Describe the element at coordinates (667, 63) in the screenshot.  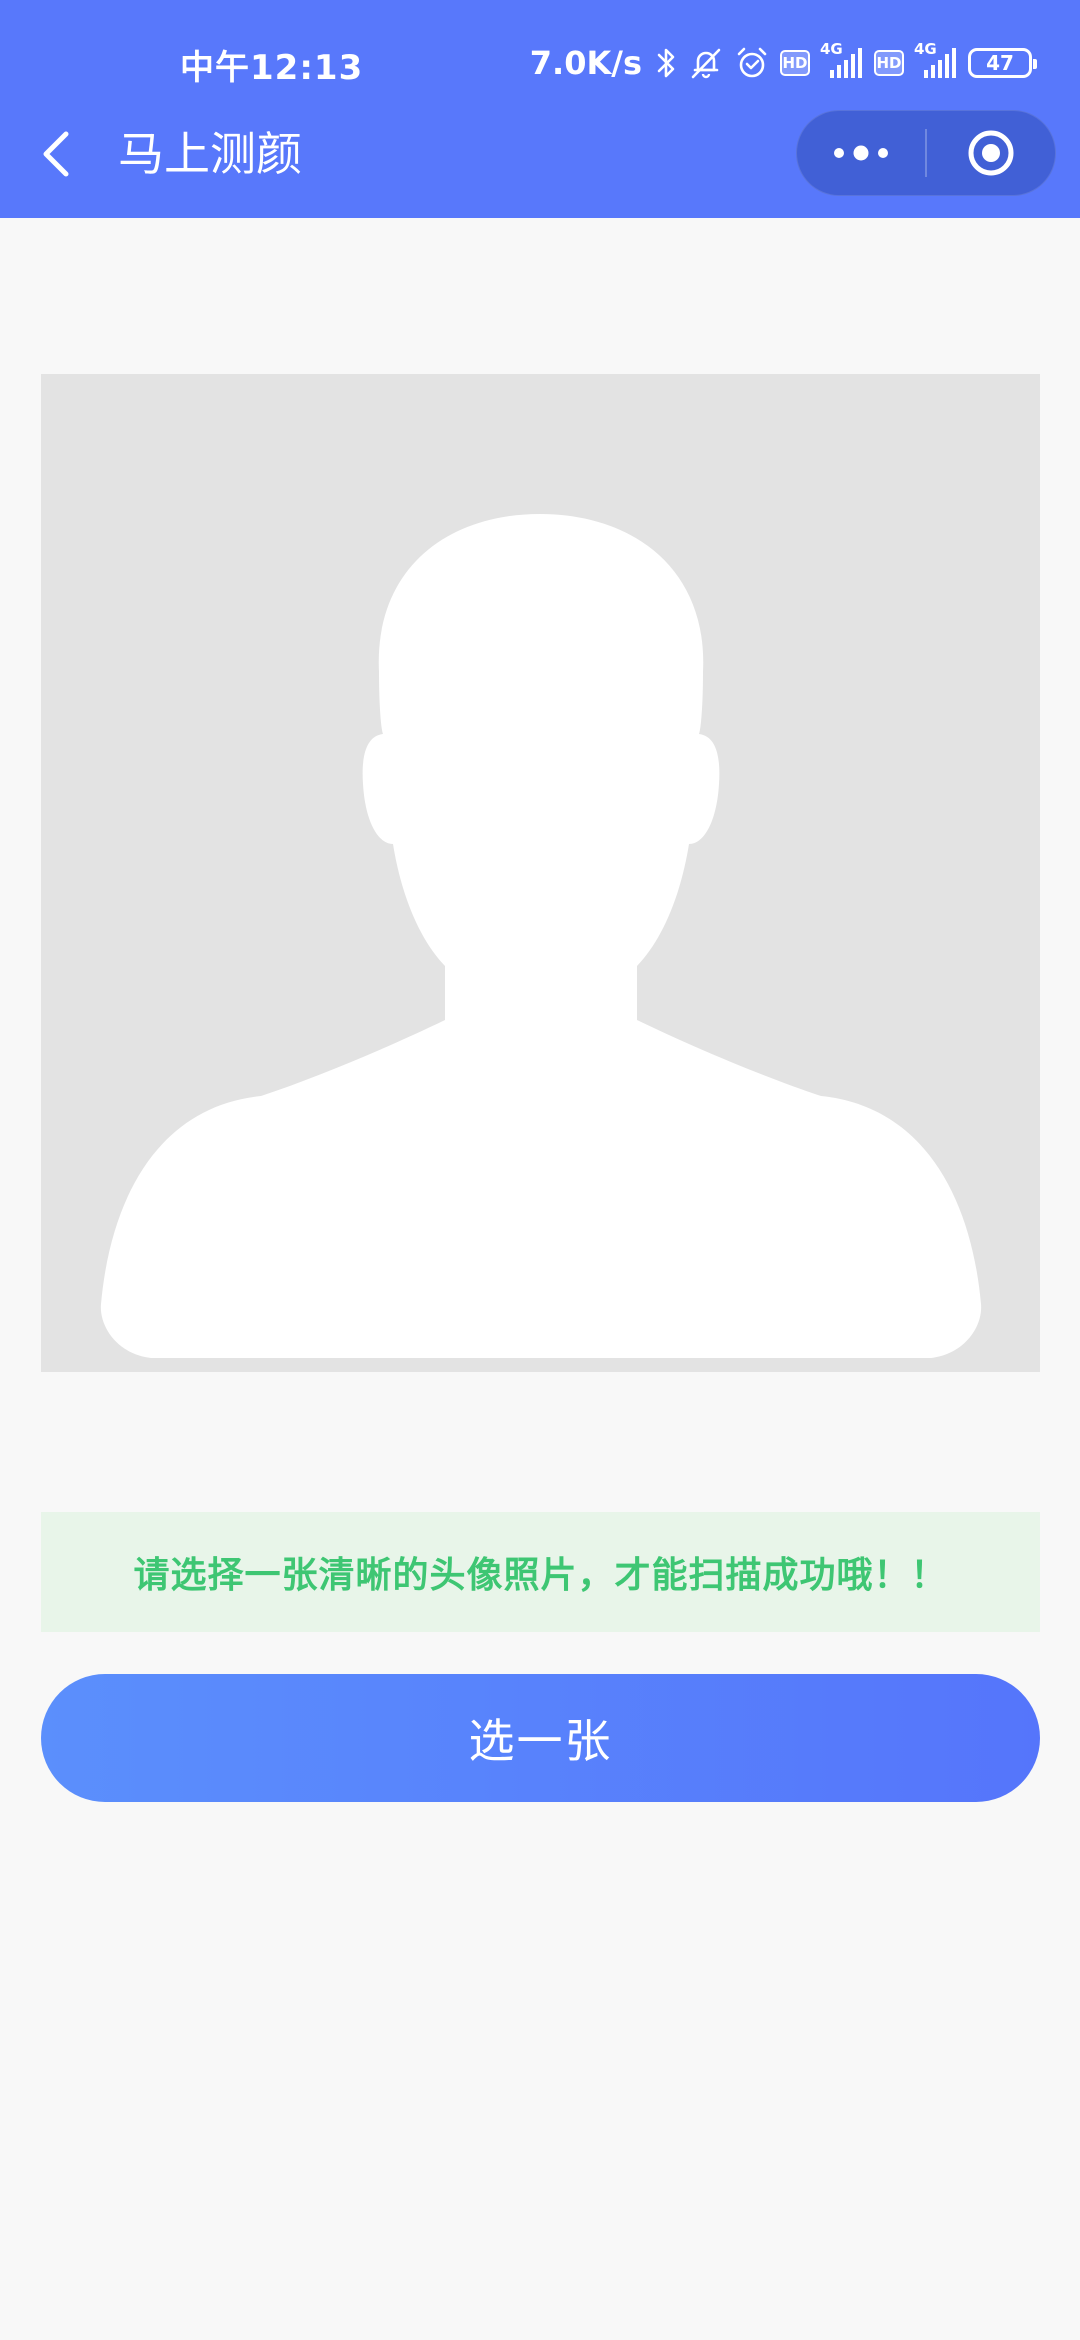
I see `bluetooth-icon` at that location.